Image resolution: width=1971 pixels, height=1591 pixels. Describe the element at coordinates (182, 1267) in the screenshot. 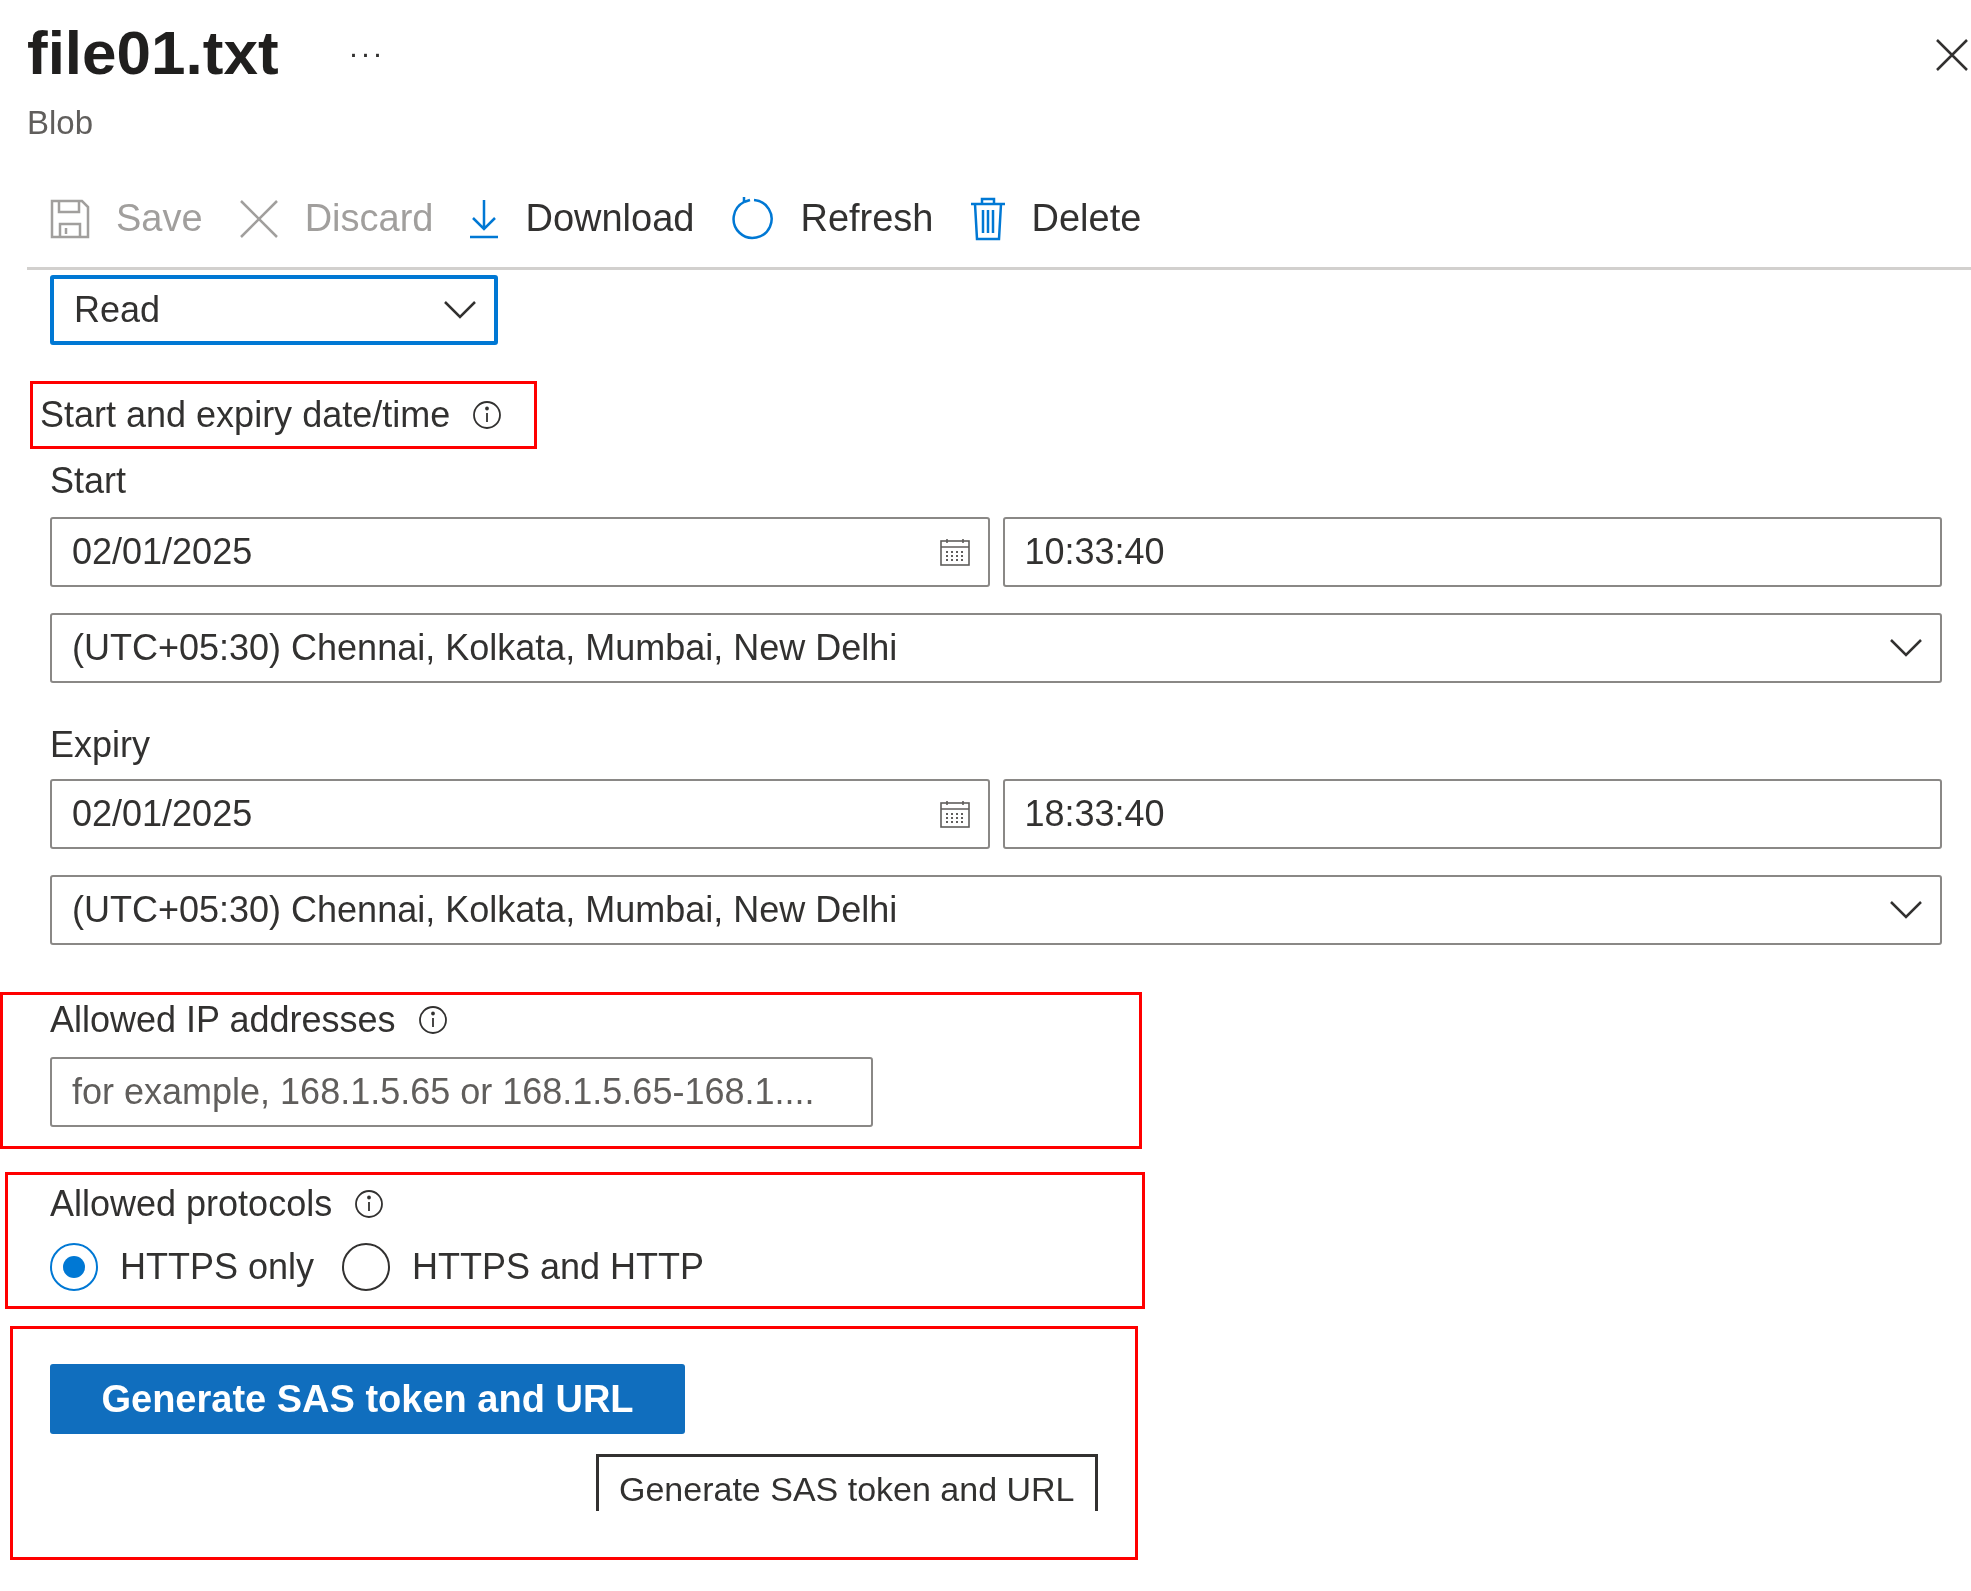

I see `protocol-radio: HTTPS only` at that location.